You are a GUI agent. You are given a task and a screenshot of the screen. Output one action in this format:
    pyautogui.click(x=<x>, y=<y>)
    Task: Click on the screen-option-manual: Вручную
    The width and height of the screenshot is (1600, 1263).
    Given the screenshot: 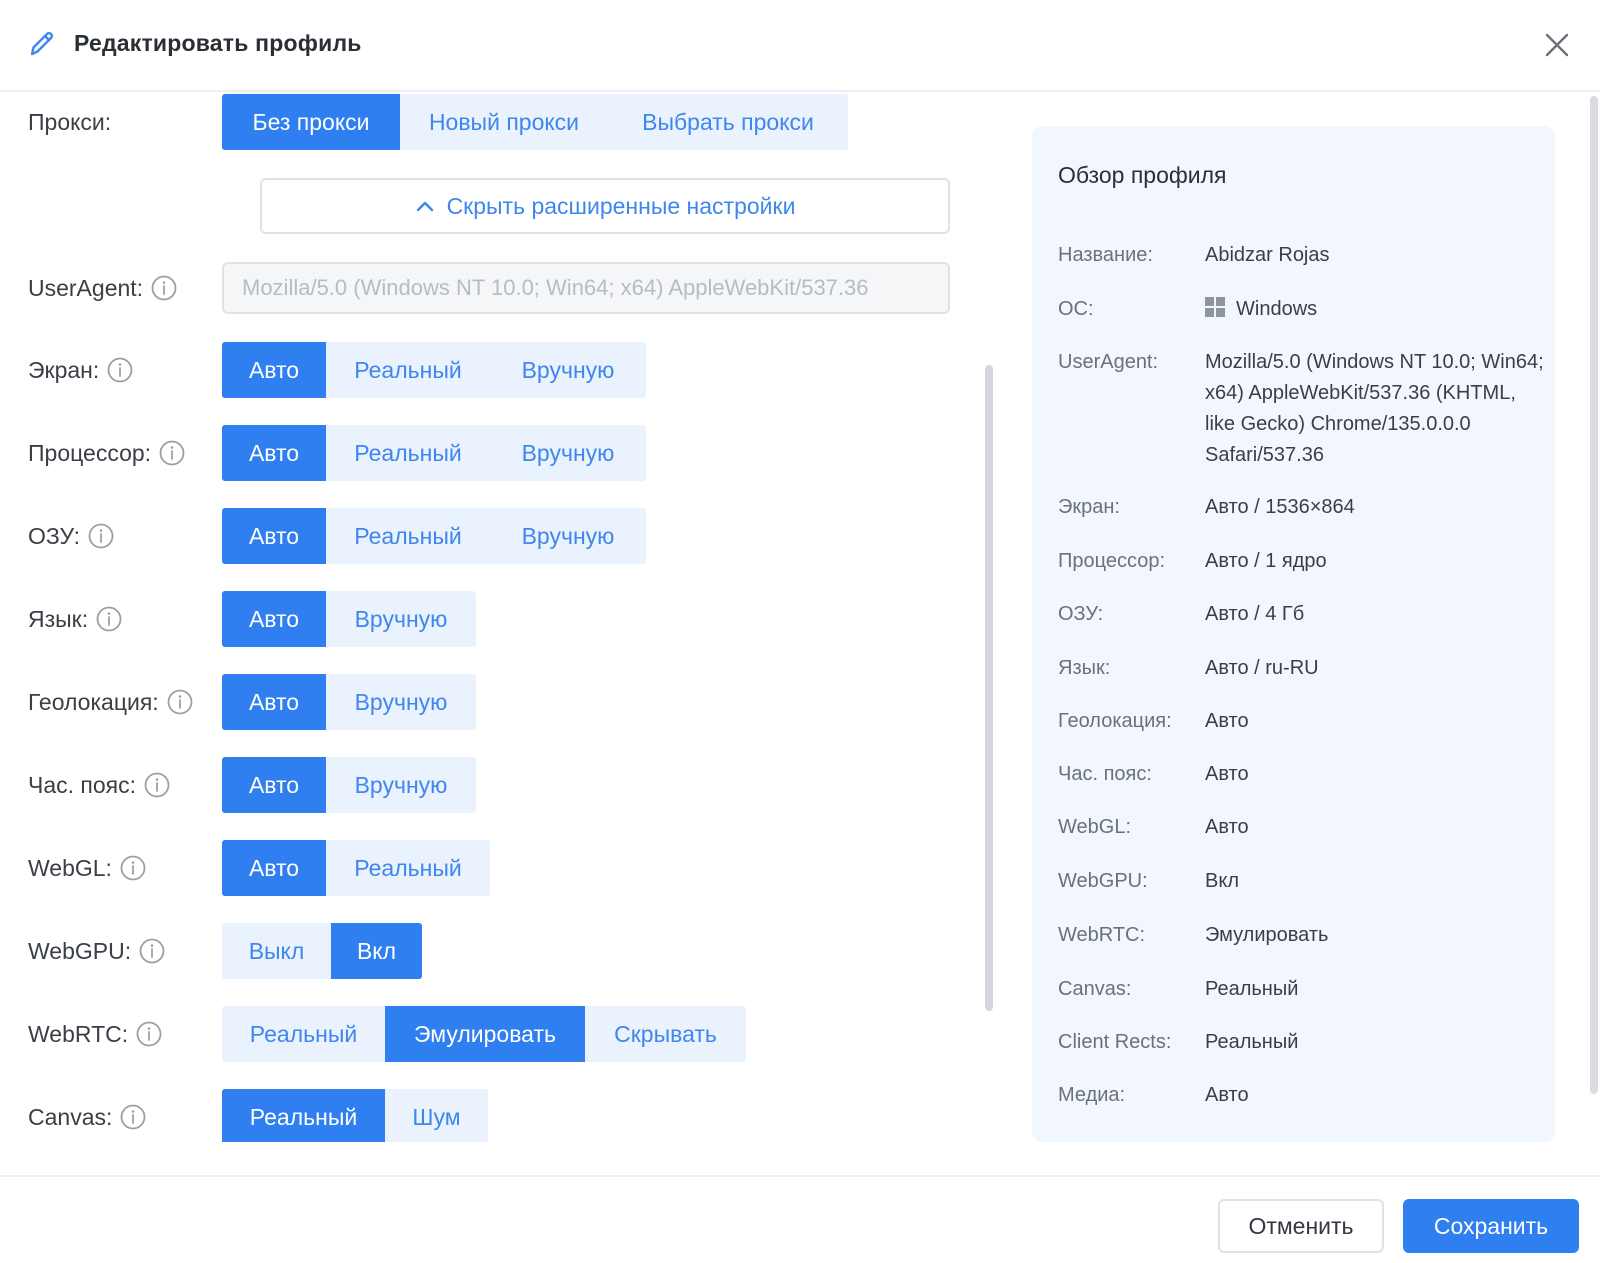 What is the action you would take?
    pyautogui.click(x=568, y=370)
    